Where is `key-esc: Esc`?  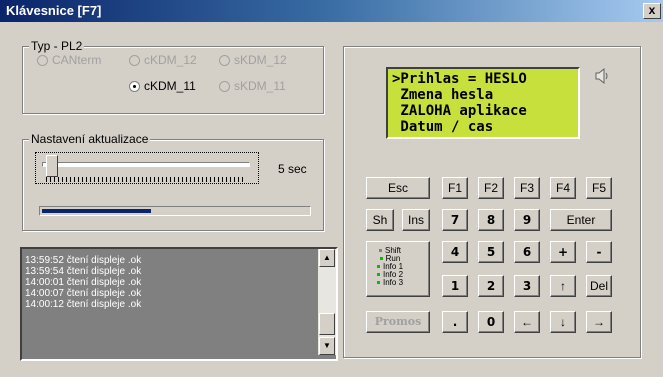 key-esc: Esc is located at coordinates (398, 188).